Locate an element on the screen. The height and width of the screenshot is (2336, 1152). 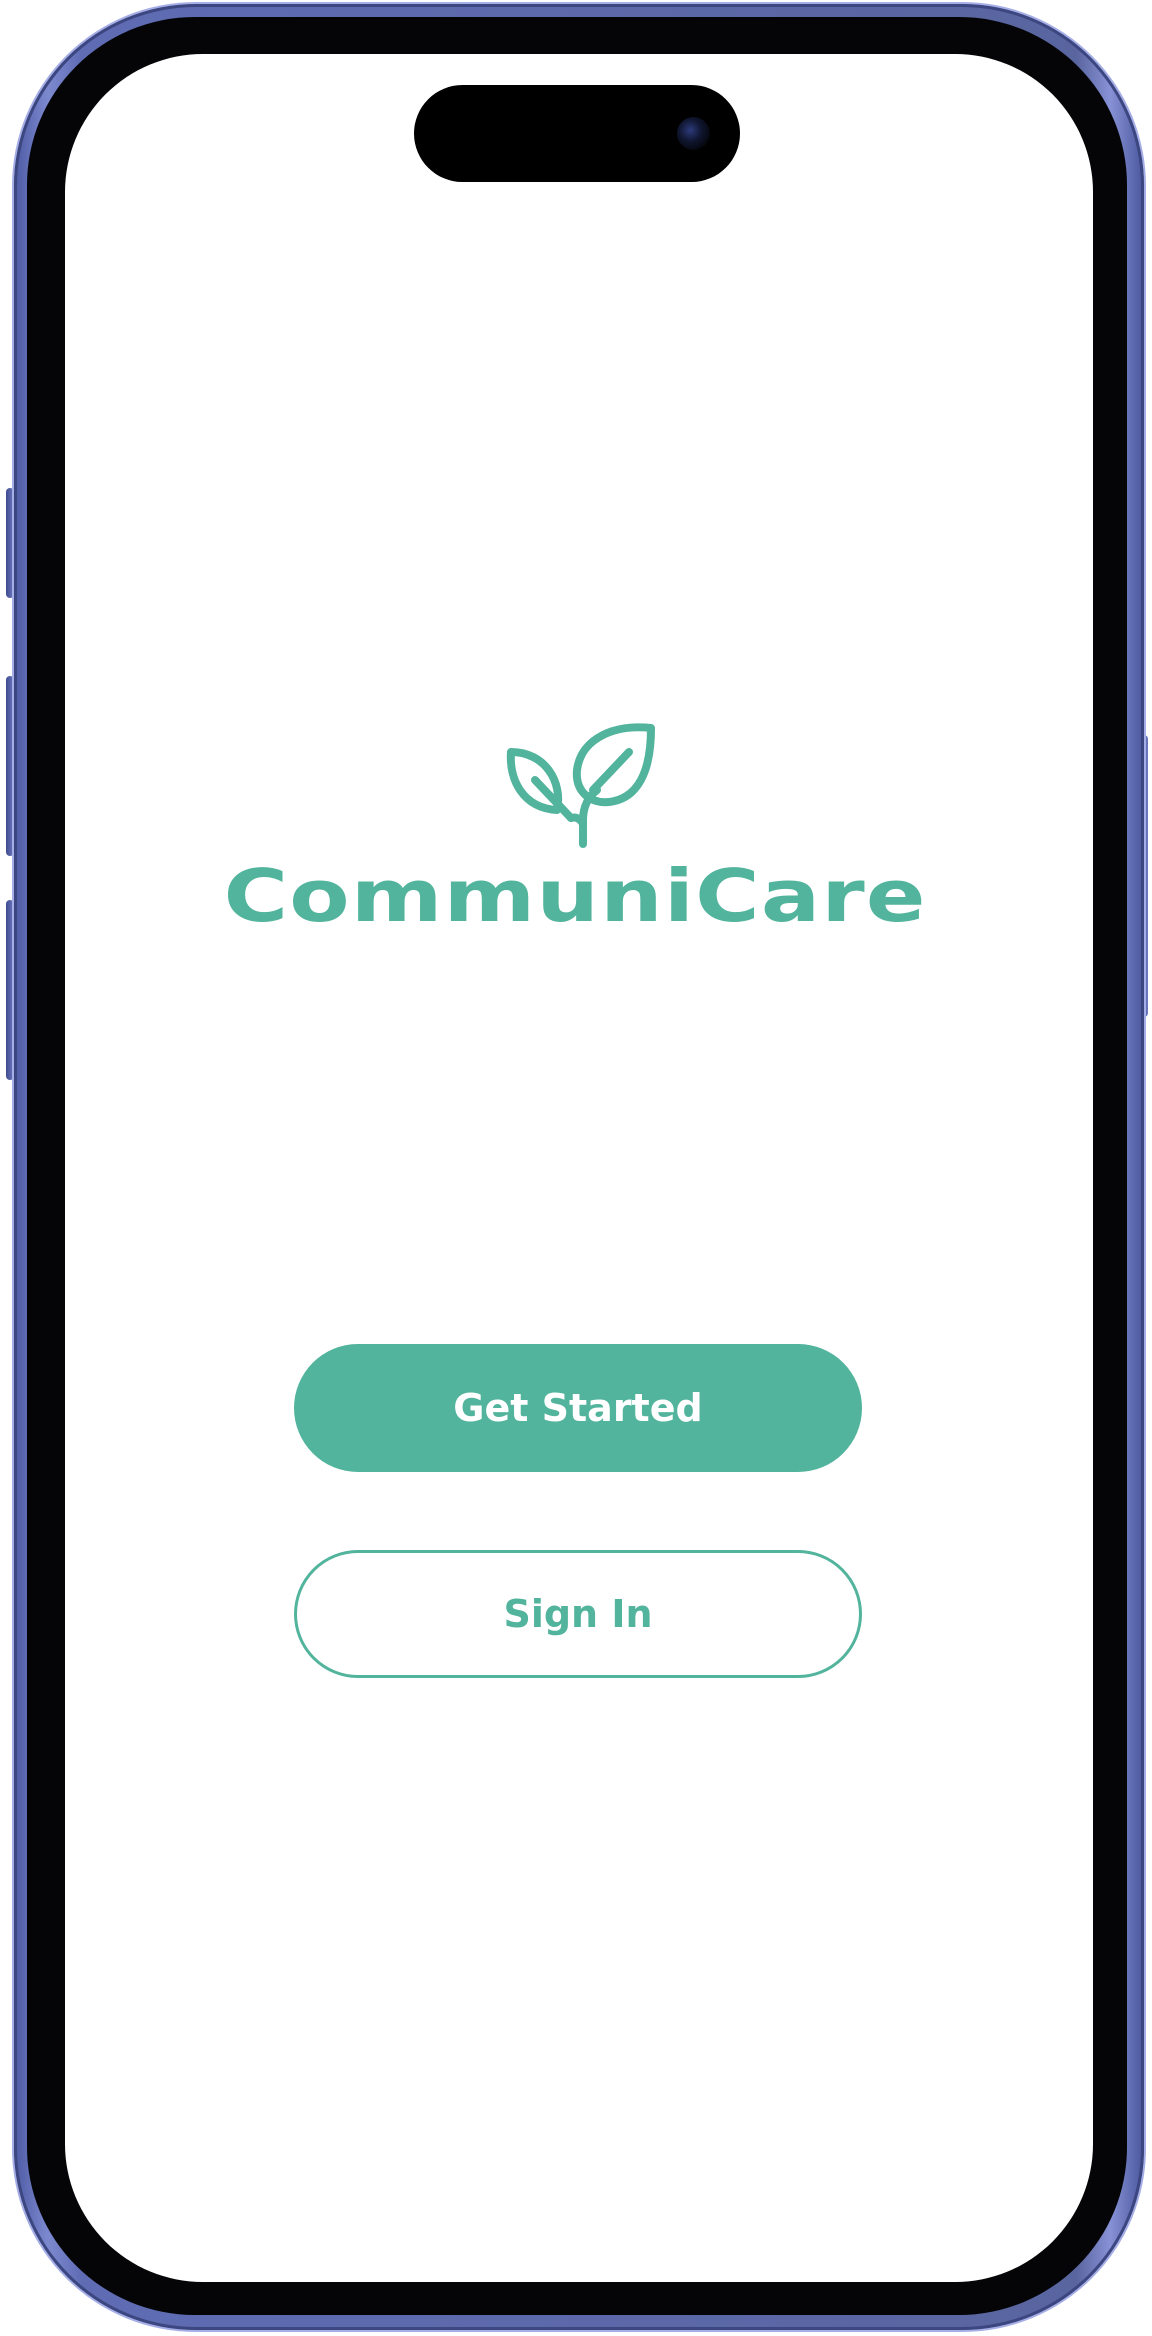
volume-up-button is located at coordinates (10, 766).